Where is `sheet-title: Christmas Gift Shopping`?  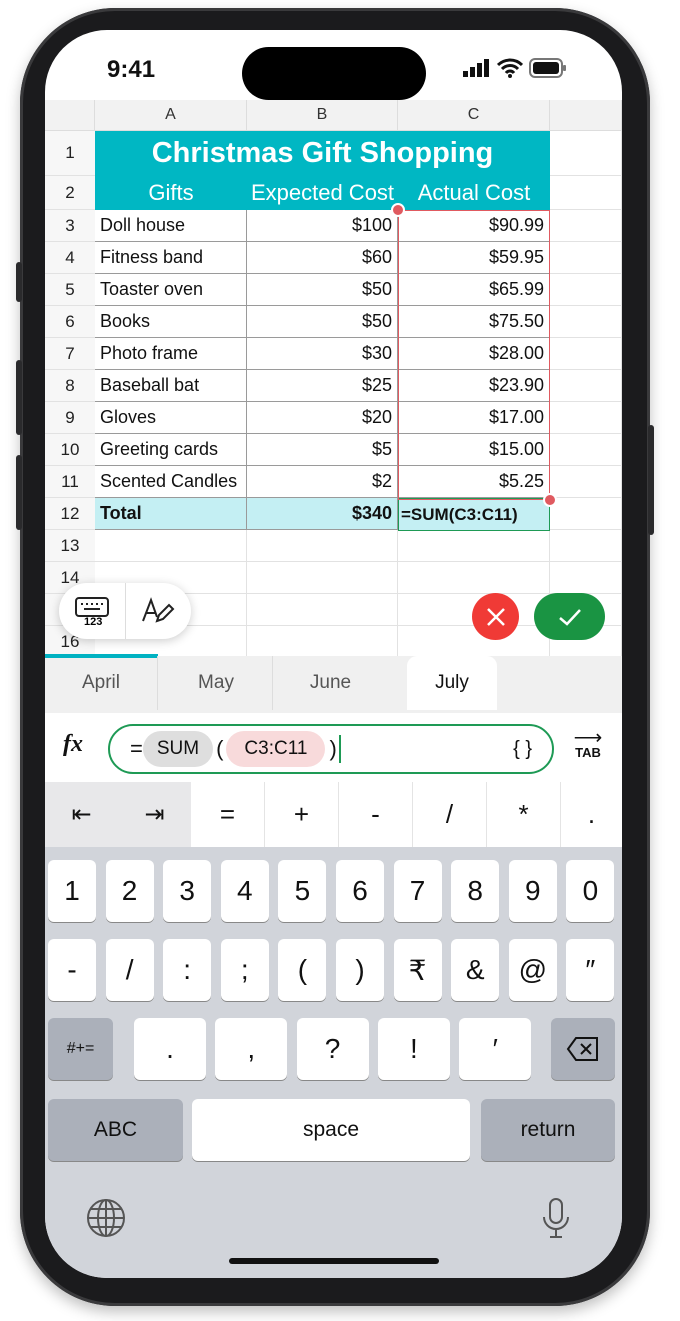
sheet-title: Christmas Gift Shopping is located at coordinates (322, 153).